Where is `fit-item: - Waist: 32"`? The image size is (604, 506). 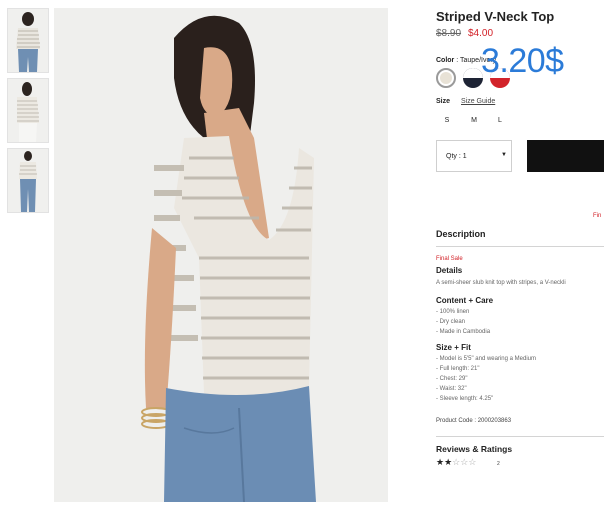
fit-item: - Waist: 32" is located at coordinates (451, 389).